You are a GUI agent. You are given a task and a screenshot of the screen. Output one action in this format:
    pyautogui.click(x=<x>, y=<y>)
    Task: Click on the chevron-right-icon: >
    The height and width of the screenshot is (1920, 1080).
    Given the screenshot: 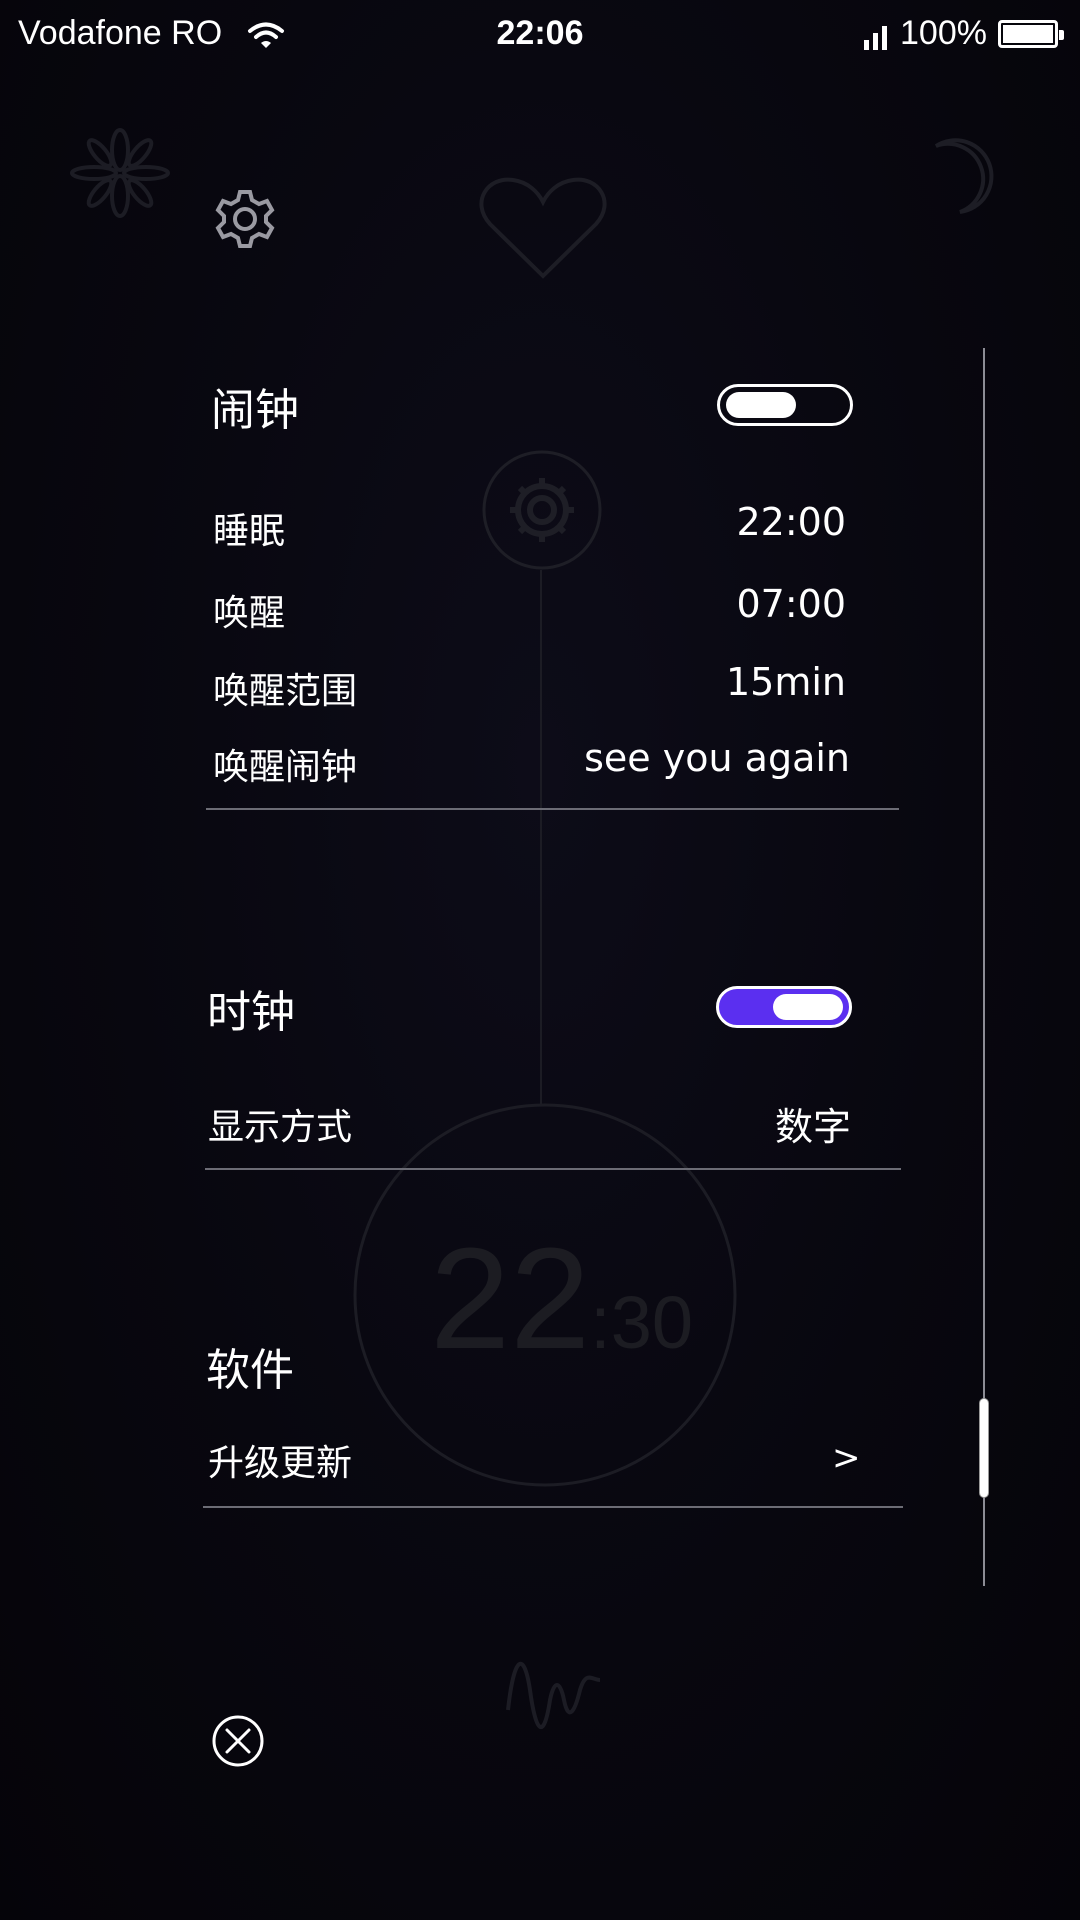 What is the action you would take?
    pyautogui.click(x=846, y=1458)
    